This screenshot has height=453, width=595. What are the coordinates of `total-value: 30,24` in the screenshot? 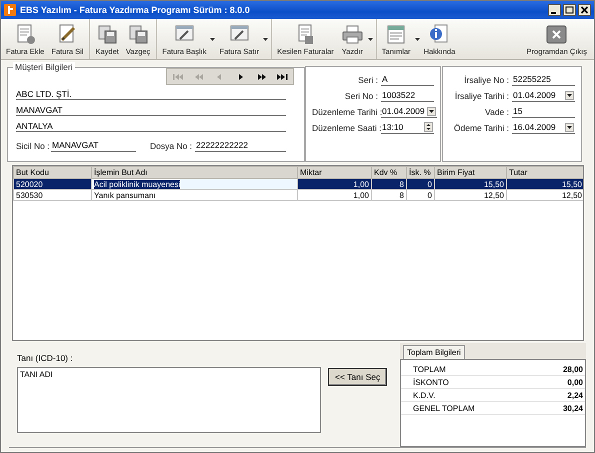 It's located at (572, 408).